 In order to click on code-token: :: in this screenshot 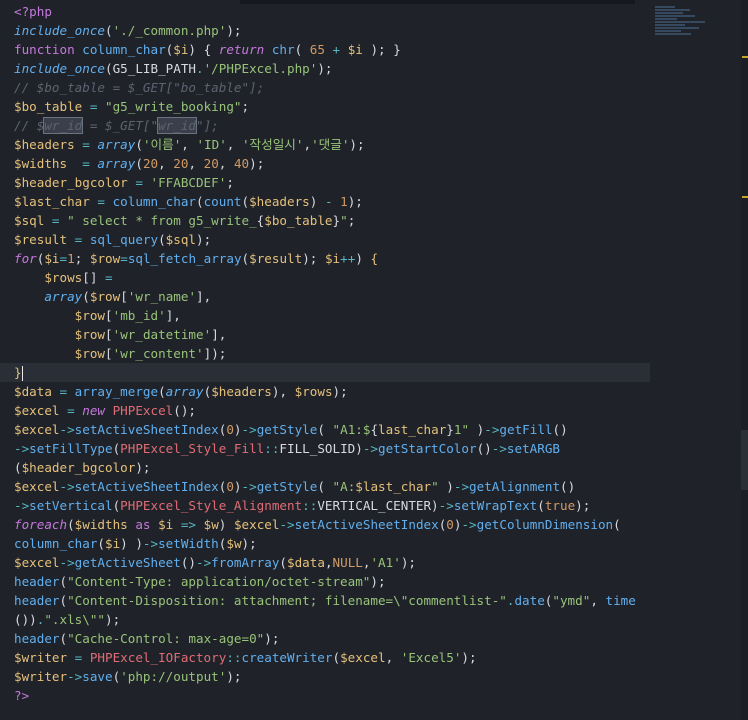, I will do `click(272, 448)`.